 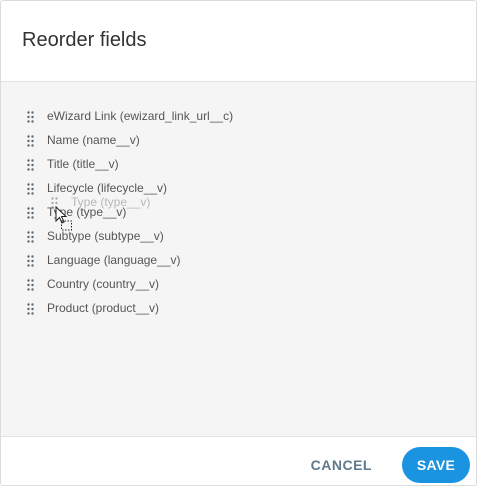 What do you see at coordinates (84, 40) in the screenshot?
I see `dialog-title: Reorder fields` at bounding box center [84, 40].